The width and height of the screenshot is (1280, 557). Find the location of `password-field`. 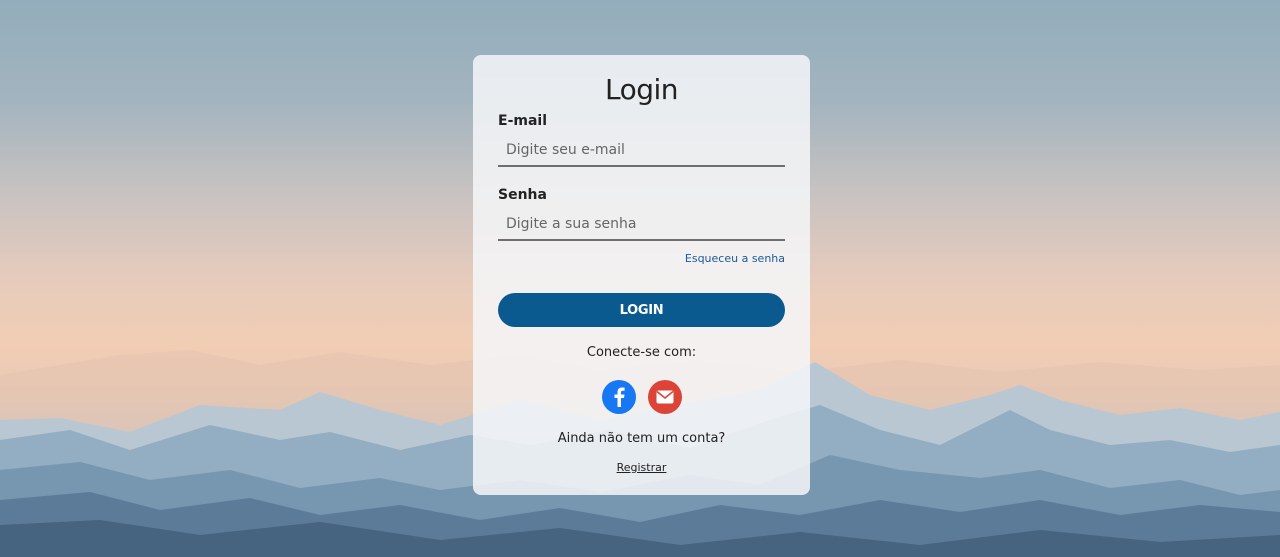

password-field is located at coordinates (641, 225).